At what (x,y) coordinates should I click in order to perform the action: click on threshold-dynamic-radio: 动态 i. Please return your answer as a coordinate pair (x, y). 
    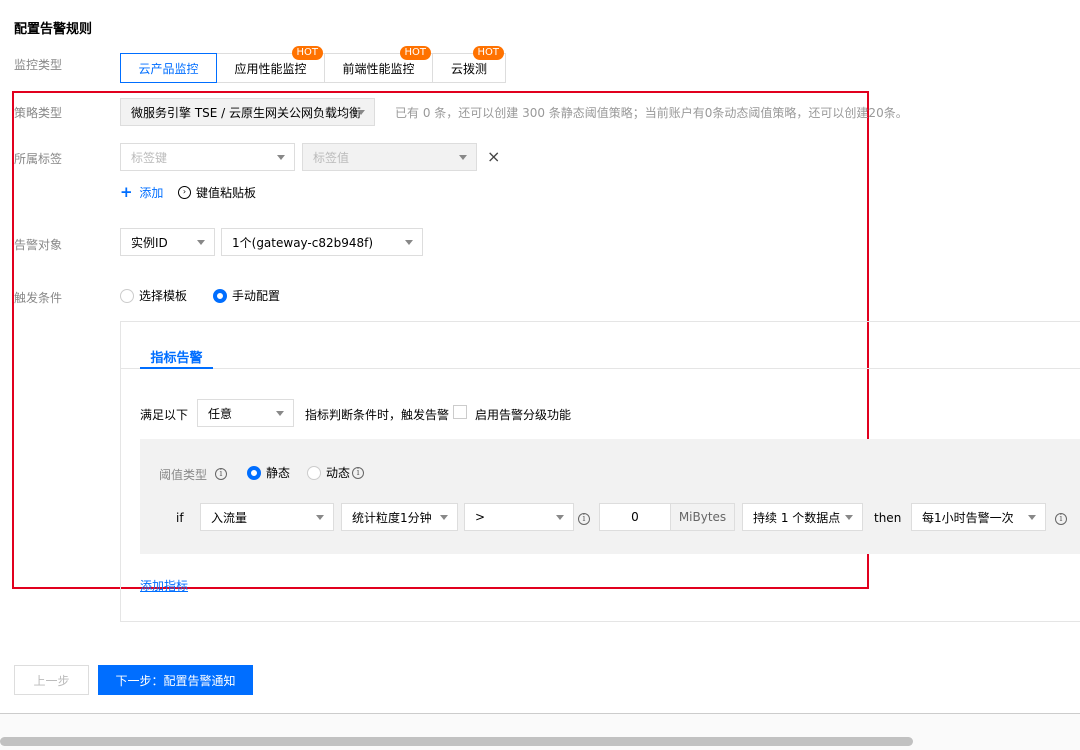
    Looking at the image, I should click on (336, 472).